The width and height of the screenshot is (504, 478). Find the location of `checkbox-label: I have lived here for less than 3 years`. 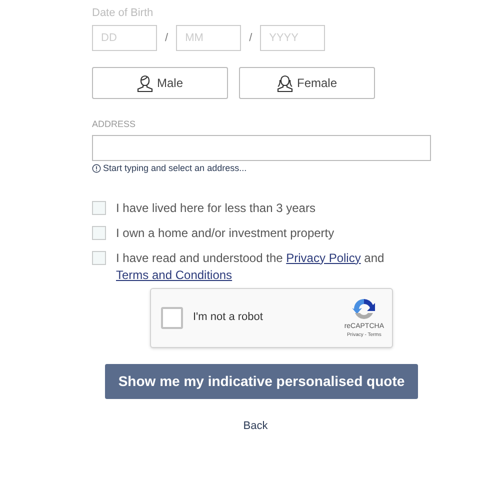

checkbox-label: I have lived here for less than 3 years is located at coordinates (216, 208).